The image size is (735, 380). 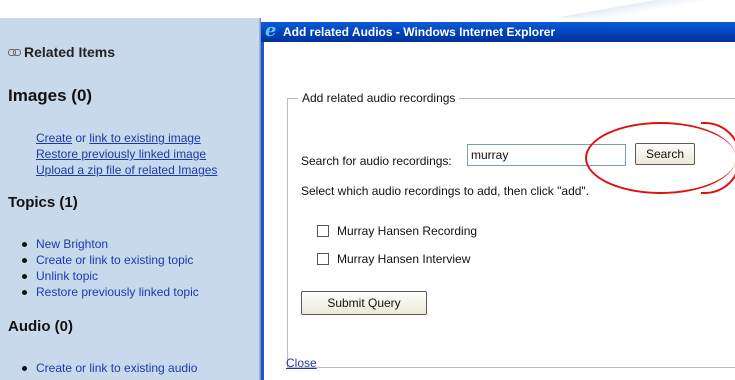 What do you see at coordinates (407, 231) in the screenshot?
I see `result-label: Murray Hansen Recording` at bounding box center [407, 231].